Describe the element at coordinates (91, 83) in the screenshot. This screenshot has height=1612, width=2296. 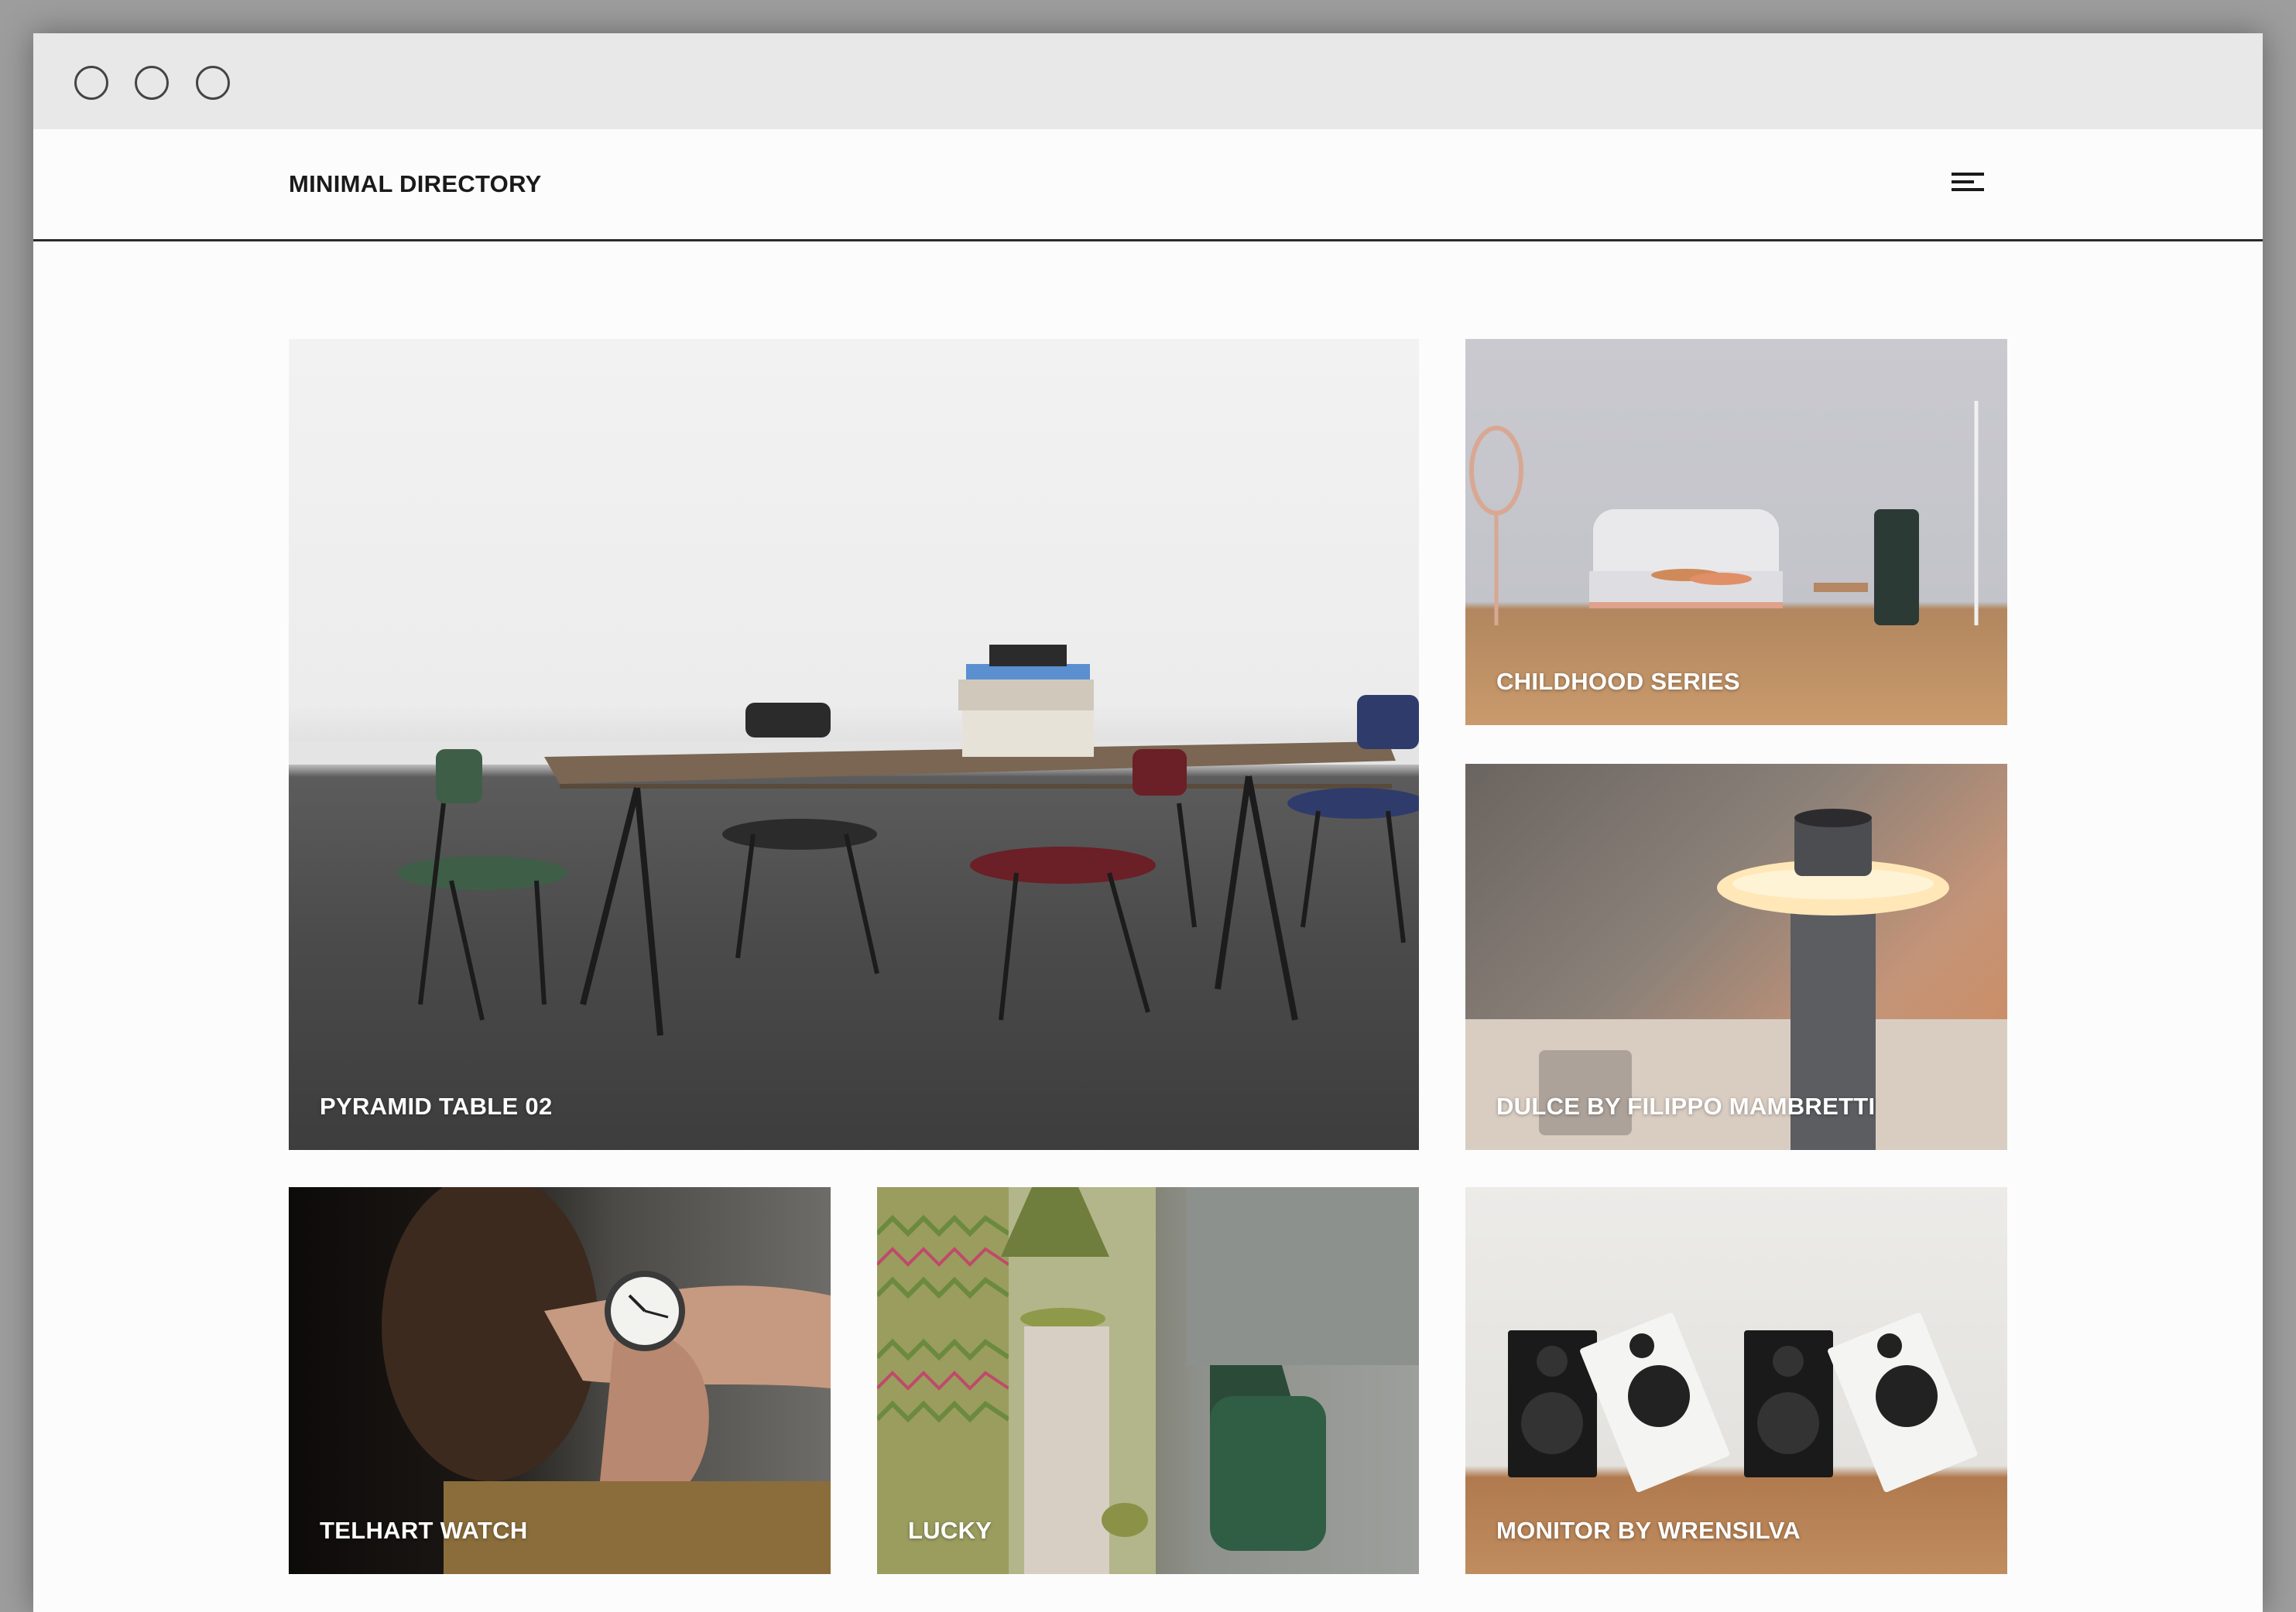
I see `close-window-button` at that location.